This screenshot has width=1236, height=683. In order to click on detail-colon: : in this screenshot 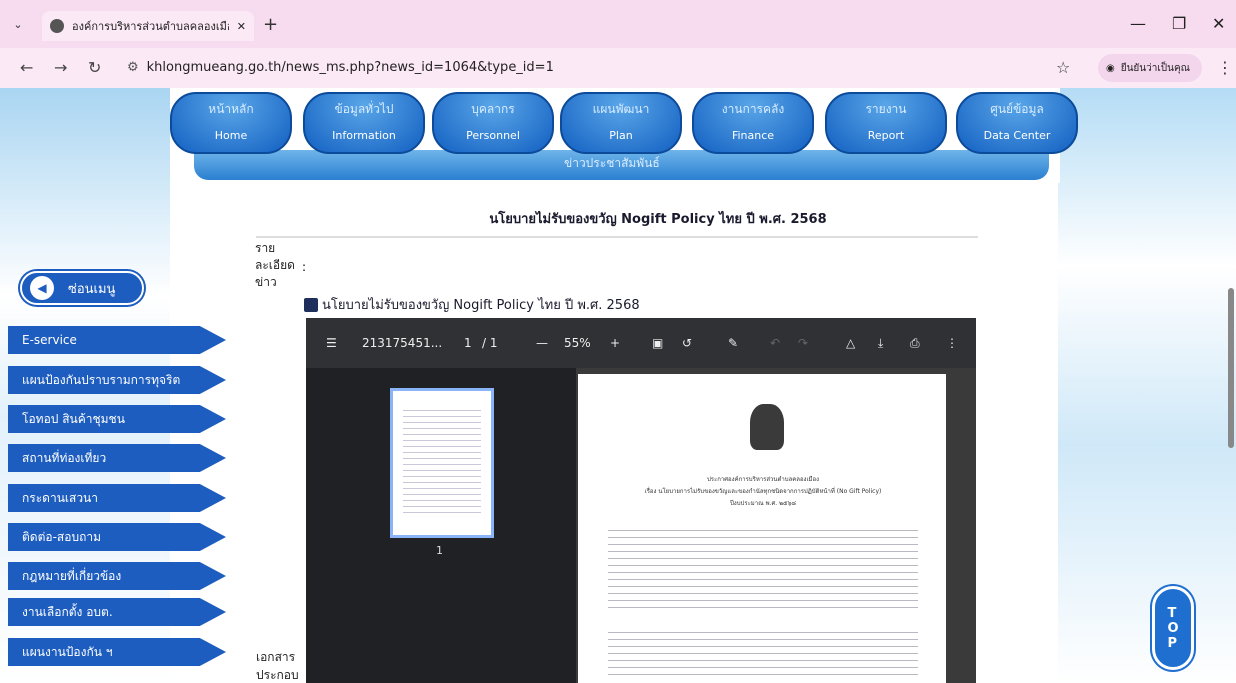, I will do `click(304, 267)`.